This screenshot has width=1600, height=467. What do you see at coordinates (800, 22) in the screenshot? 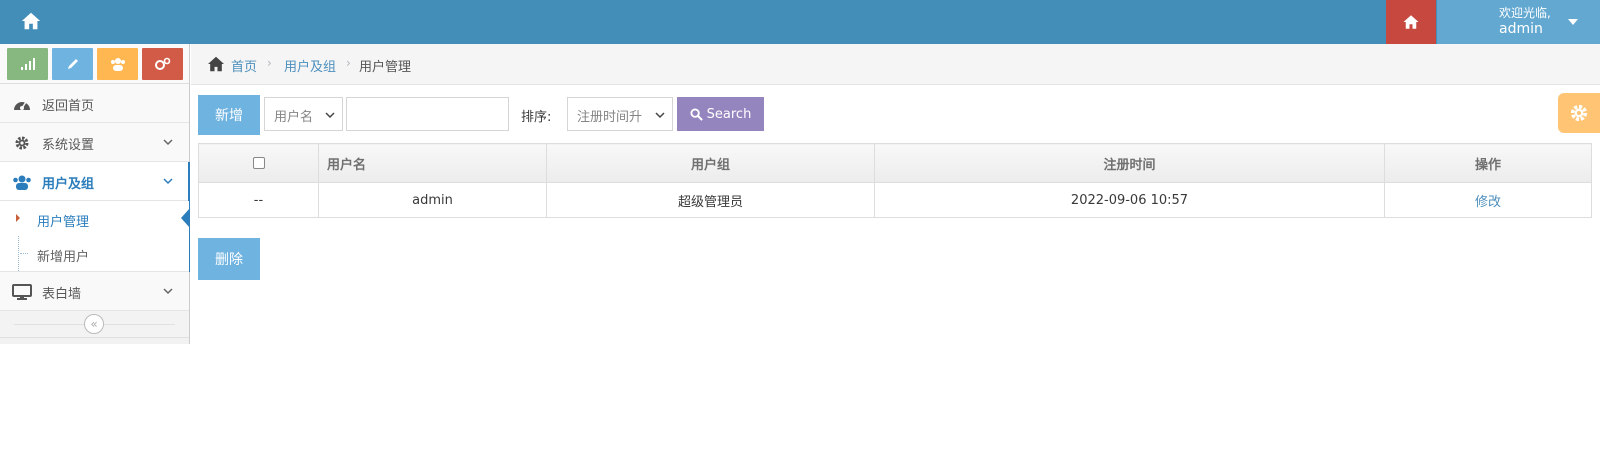
I see `top-navbar: 欢迎光临, admin` at bounding box center [800, 22].